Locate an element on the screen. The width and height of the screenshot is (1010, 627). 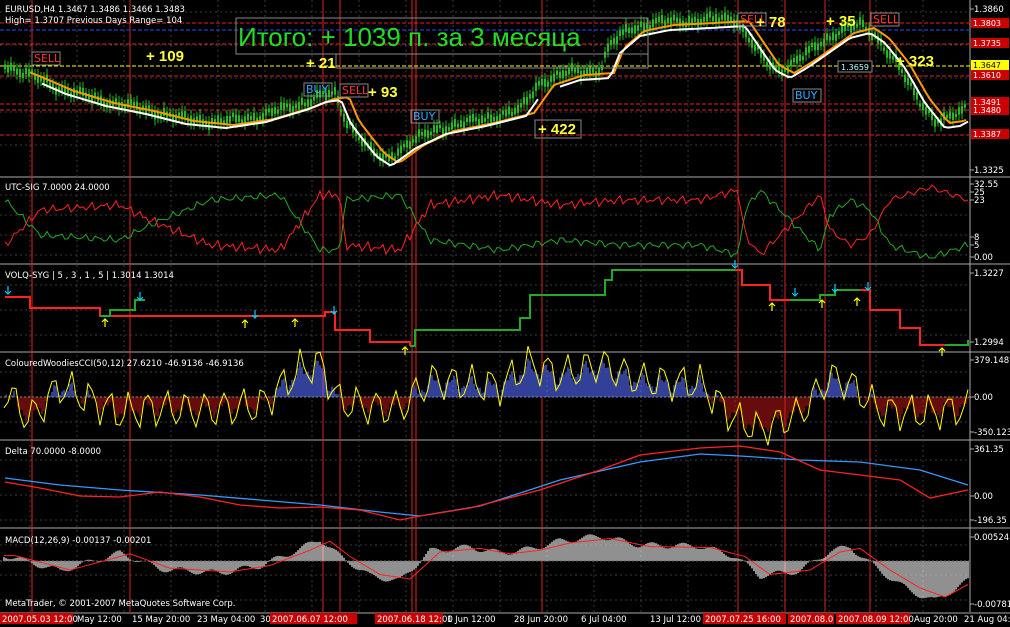
date-label: 30 is located at coordinates (265, 620).